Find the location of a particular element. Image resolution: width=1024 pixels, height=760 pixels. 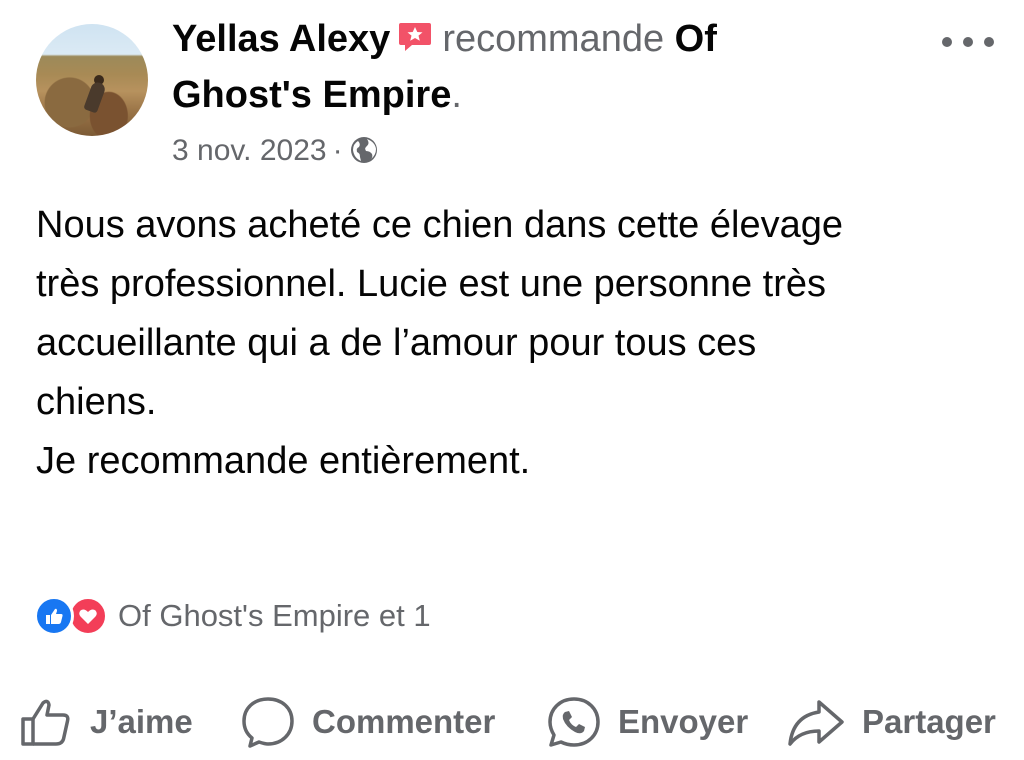

recommend-icon is located at coordinates (415, 37).